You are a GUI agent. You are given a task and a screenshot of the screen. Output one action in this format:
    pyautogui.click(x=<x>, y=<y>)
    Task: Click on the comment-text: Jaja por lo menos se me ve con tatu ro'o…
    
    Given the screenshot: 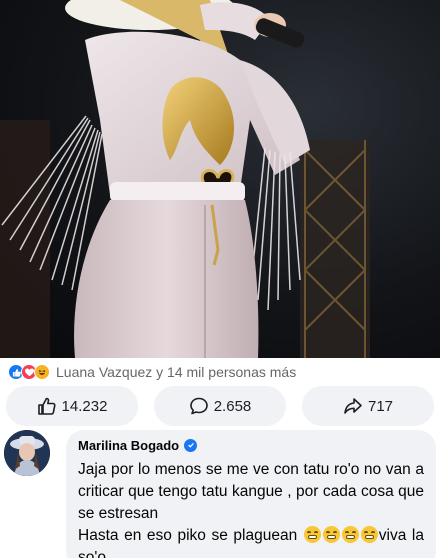 What is the action you would take?
    pyautogui.click(x=251, y=508)
    